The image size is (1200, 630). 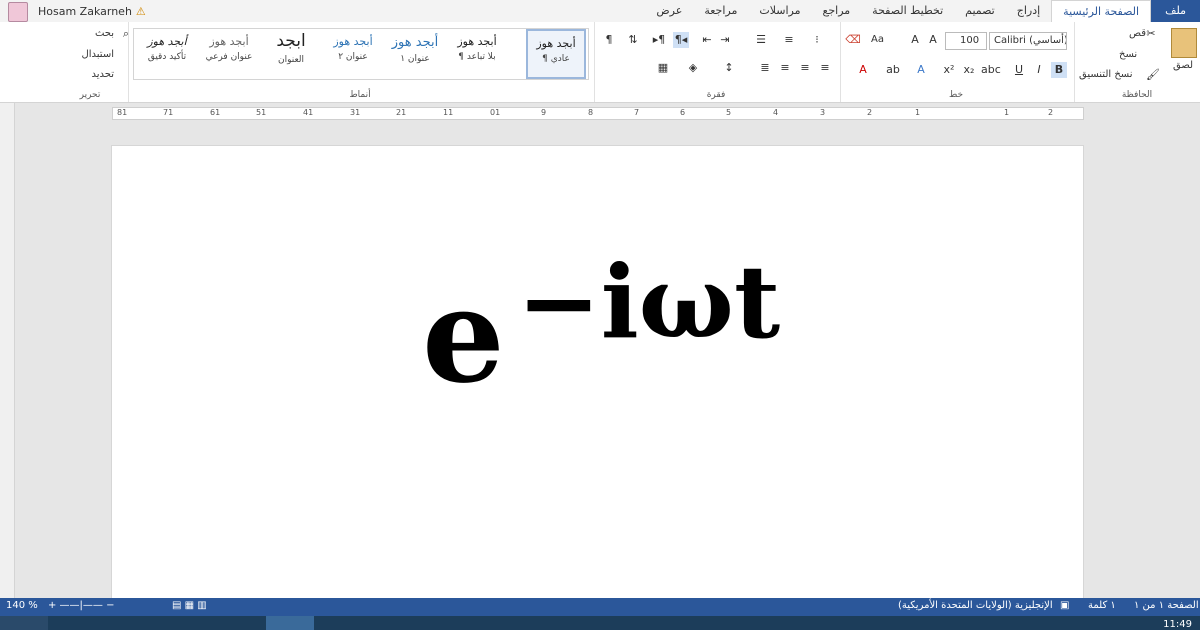 I want to click on multilevel-list-icon: ☰, so click(x=761, y=40).